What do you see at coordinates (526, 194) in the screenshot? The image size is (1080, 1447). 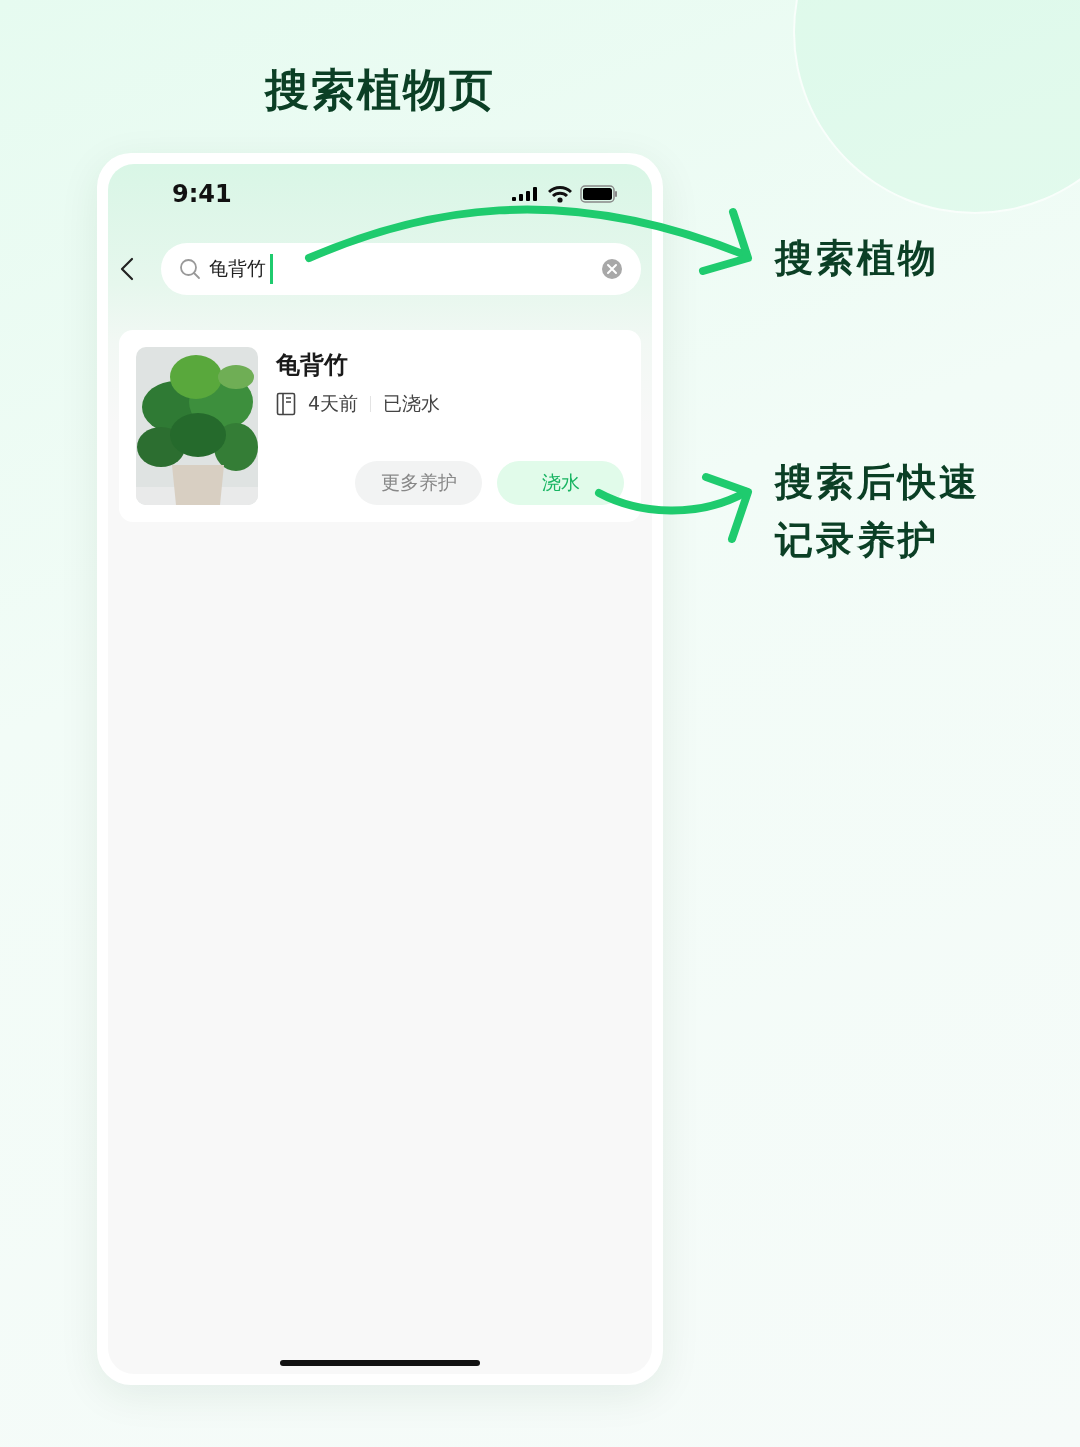 I see `signal-icon` at bounding box center [526, 194].